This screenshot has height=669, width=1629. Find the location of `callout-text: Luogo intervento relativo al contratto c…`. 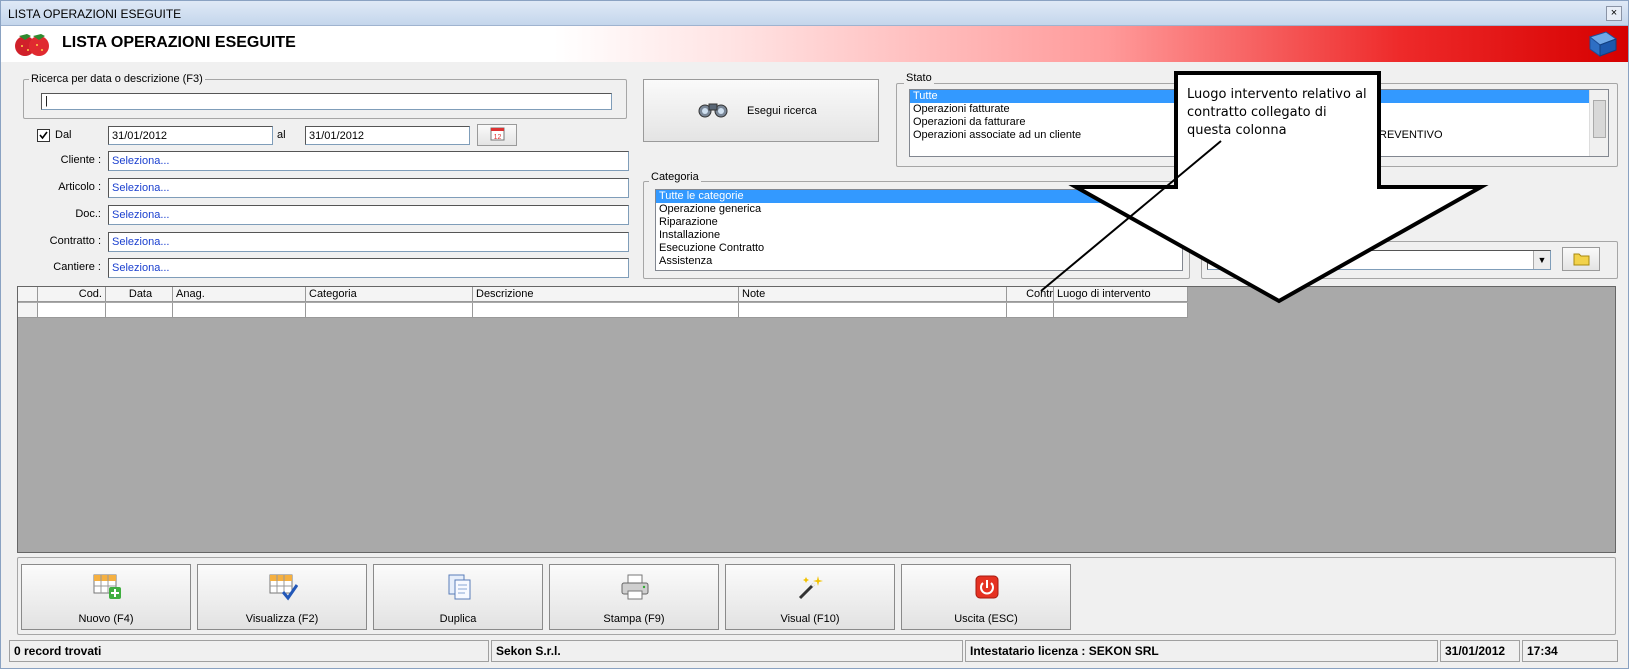

callout-text: Luogo intervento relativo al contratto c… is located at coordinates (1277, 112).